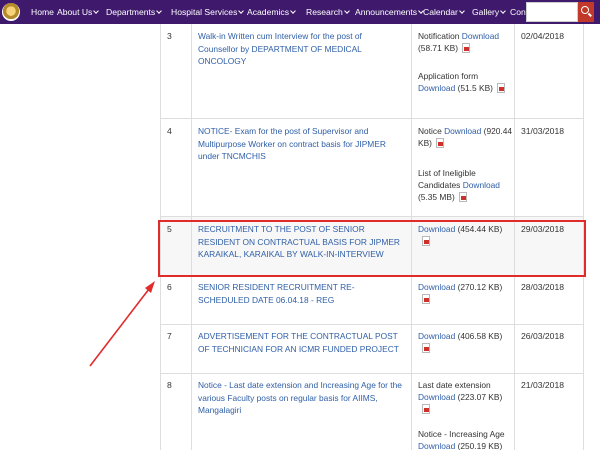  Describe the element at coordinates (440, 12) in the screenshot. I see `nav-item-label: Calendar` at that location.